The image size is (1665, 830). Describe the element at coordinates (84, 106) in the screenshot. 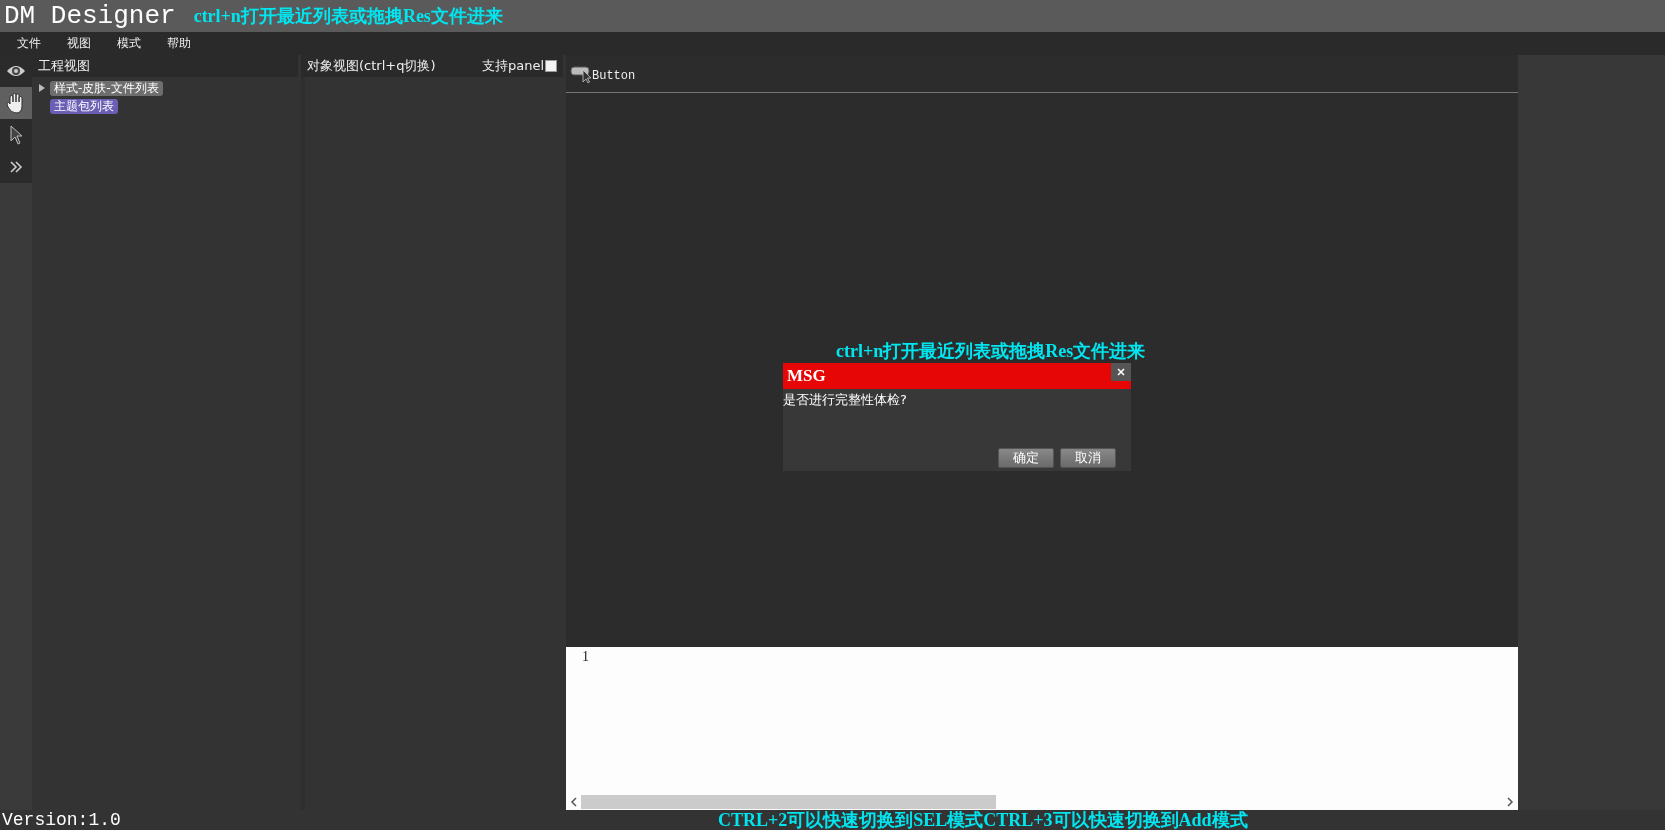

I see `tree-item: 主题包列表` at that location.